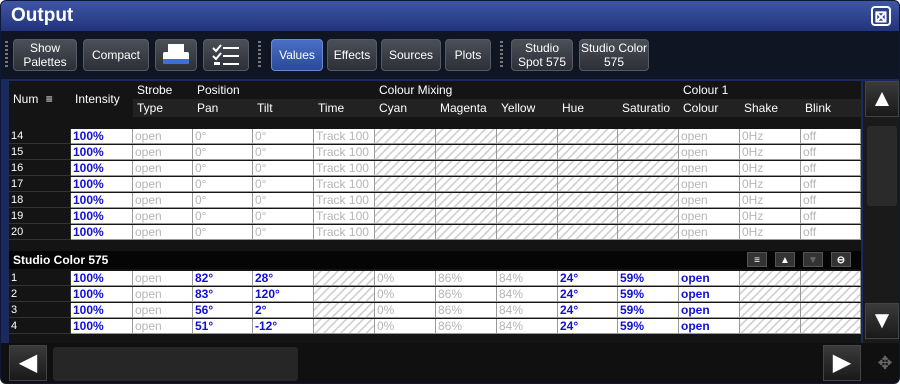 This screenshot has height=384, width=900. Describe the element at coordinates (882, 99) in the screenshot. I see `scroll-up-icon: ▲` at that location.